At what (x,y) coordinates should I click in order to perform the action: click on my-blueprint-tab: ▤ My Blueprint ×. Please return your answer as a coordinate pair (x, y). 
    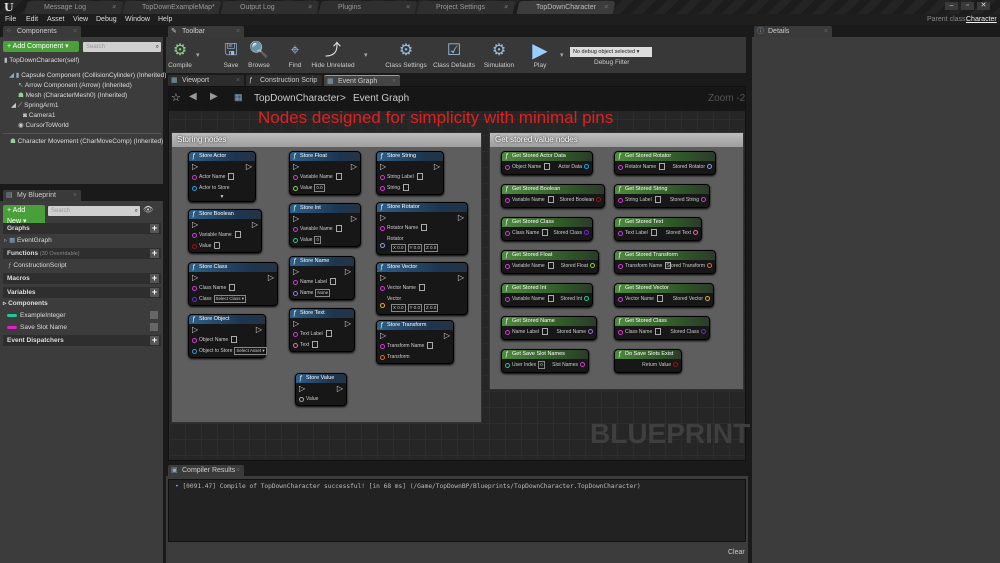
    Looking at the image, I should click on (42, 195).